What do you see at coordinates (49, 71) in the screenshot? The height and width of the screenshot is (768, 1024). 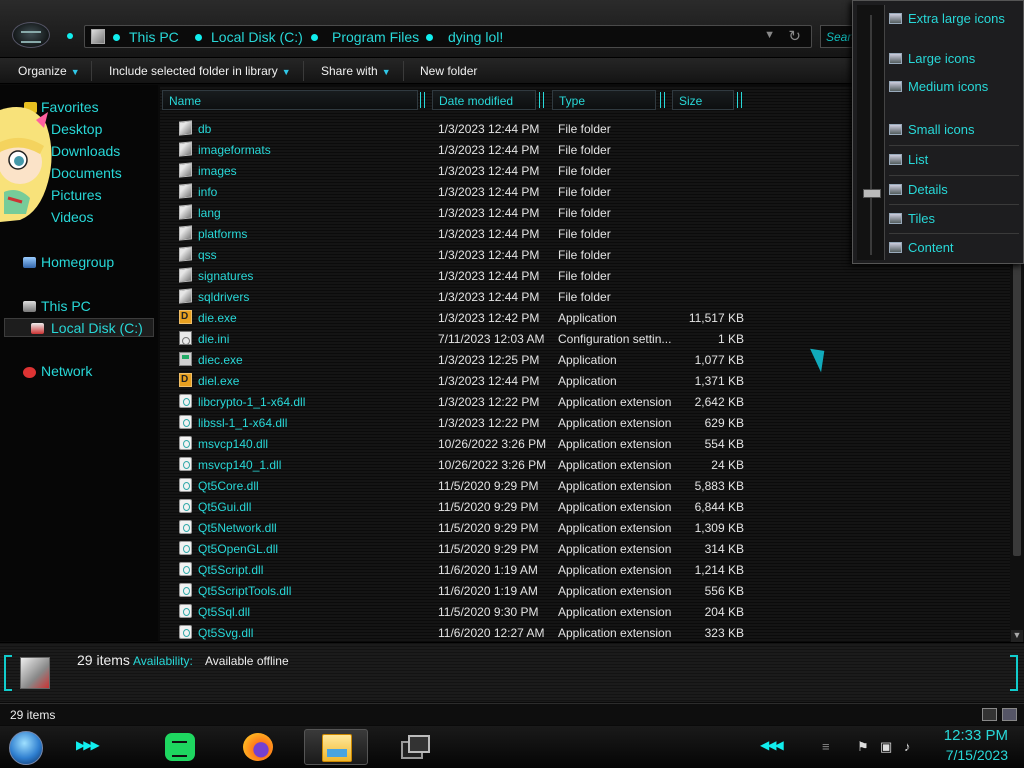 I see `organize-button: Organize ▼` at bounding box center [49, 71].